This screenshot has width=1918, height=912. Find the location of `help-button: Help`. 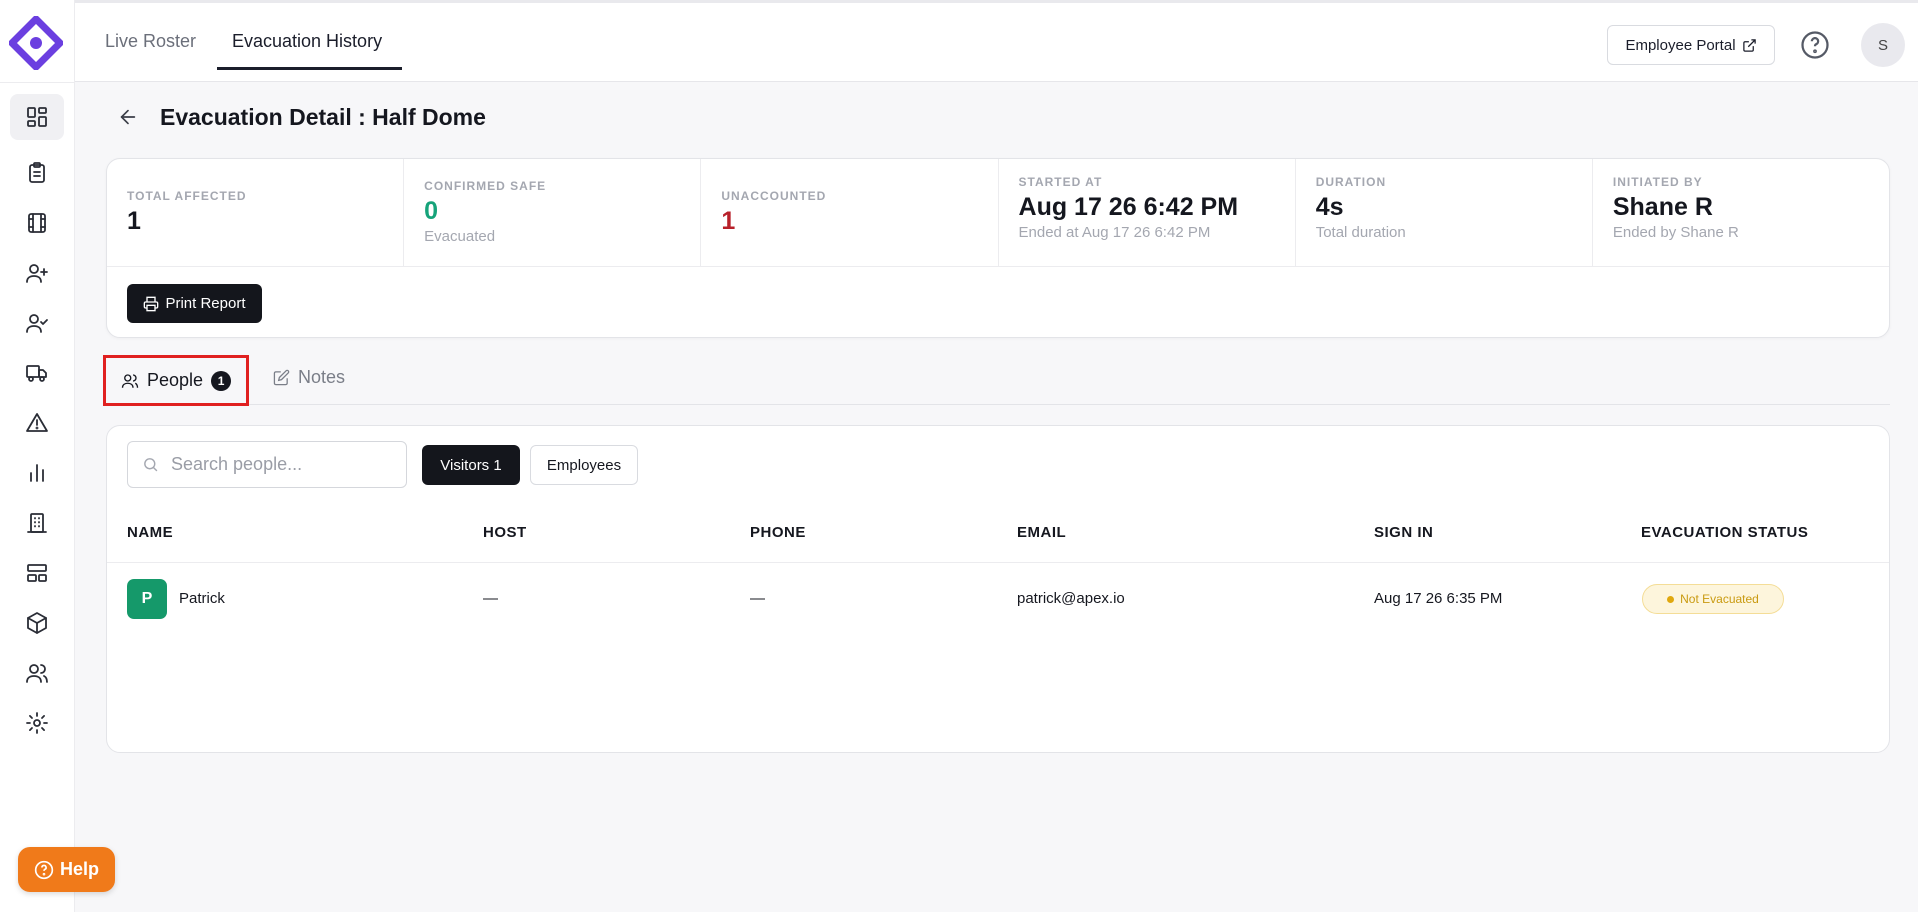

help-button: Help is located at coordinates (66, 869).